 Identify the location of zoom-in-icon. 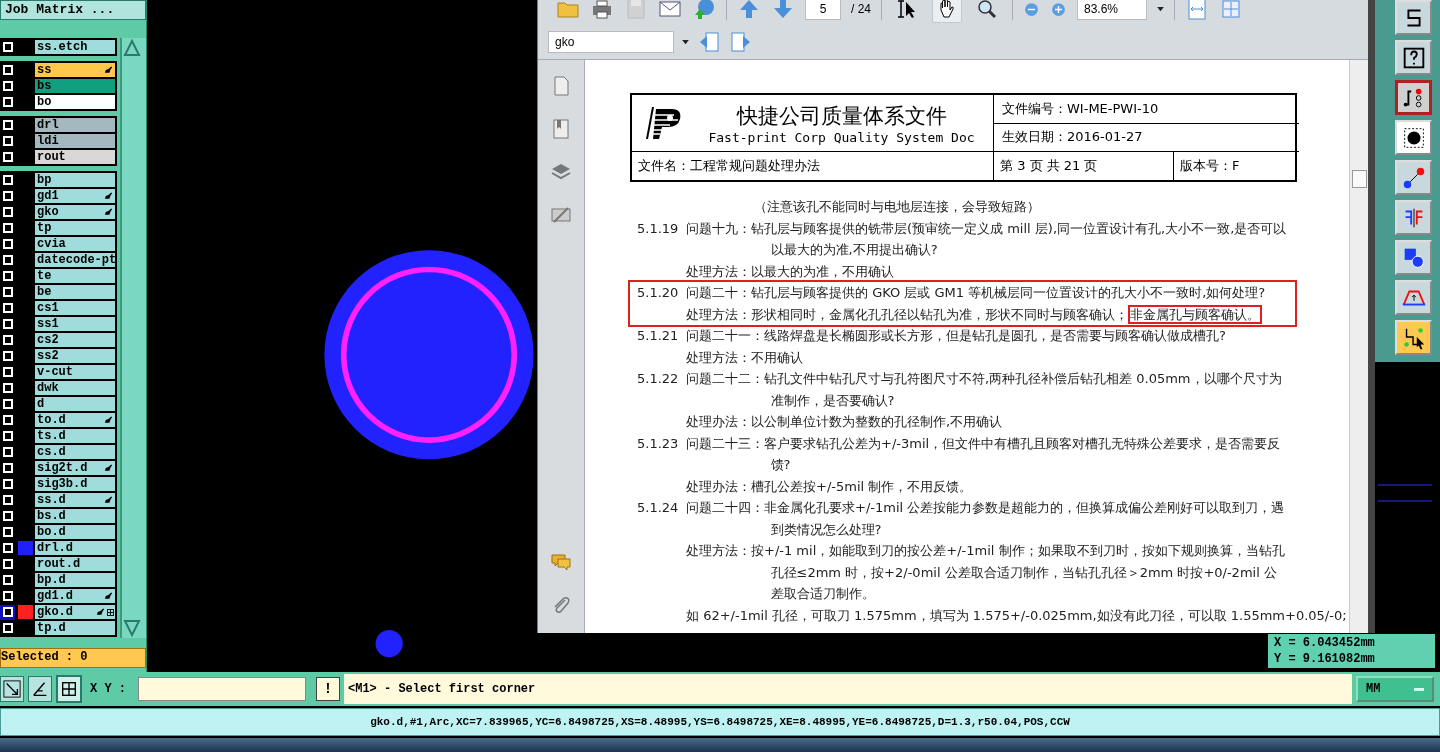
(1058, 9).